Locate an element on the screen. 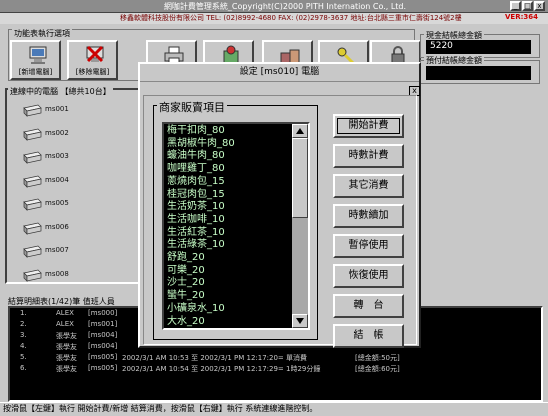 The width and height of the screenshot is (548, 416). product-item: 舒跑_20 is located at coordinates (231, 257).